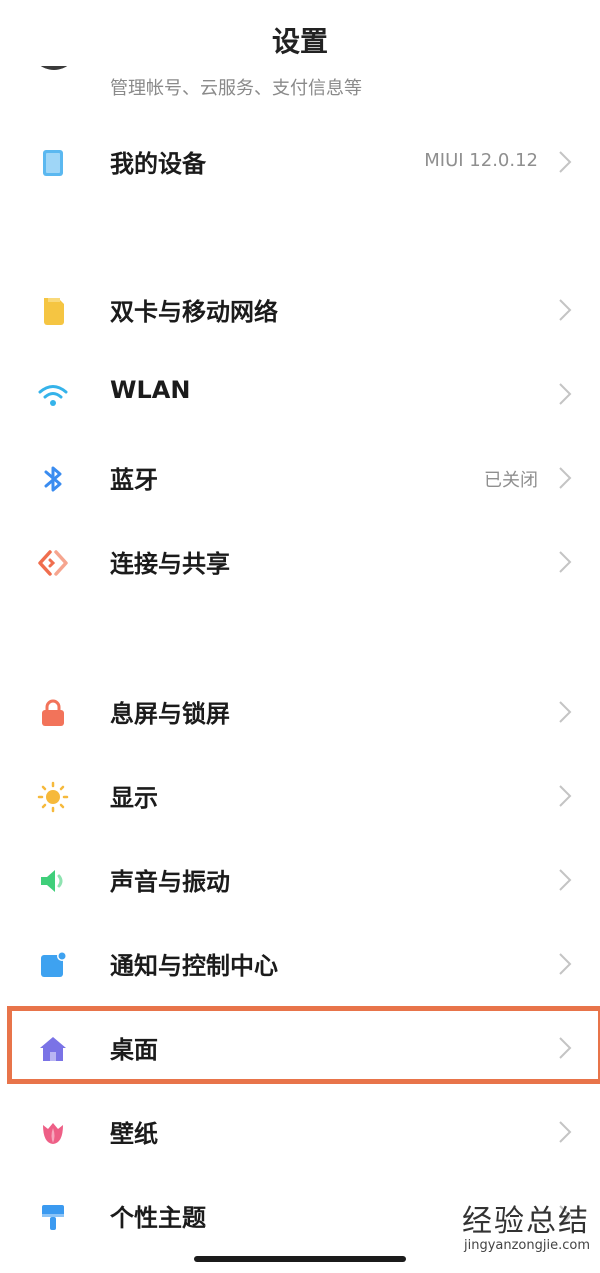 The height and width of the screenshot is (1273, 600). What do you see at coordinates (236, 88) in the screenshot?
I see `account-subtitle: 管理帐号、云服务、支付信息等` at bounding box center [236, 88].